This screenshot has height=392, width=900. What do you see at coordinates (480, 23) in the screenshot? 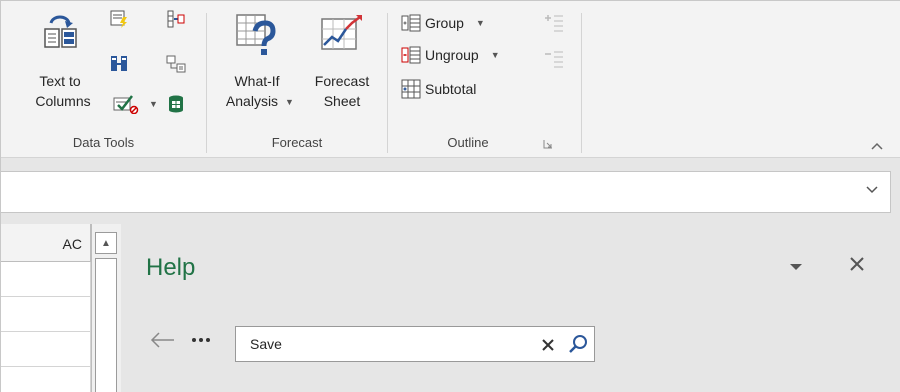
I see `group-dropdown-icon: ▼` at bounding box center [480, 23].